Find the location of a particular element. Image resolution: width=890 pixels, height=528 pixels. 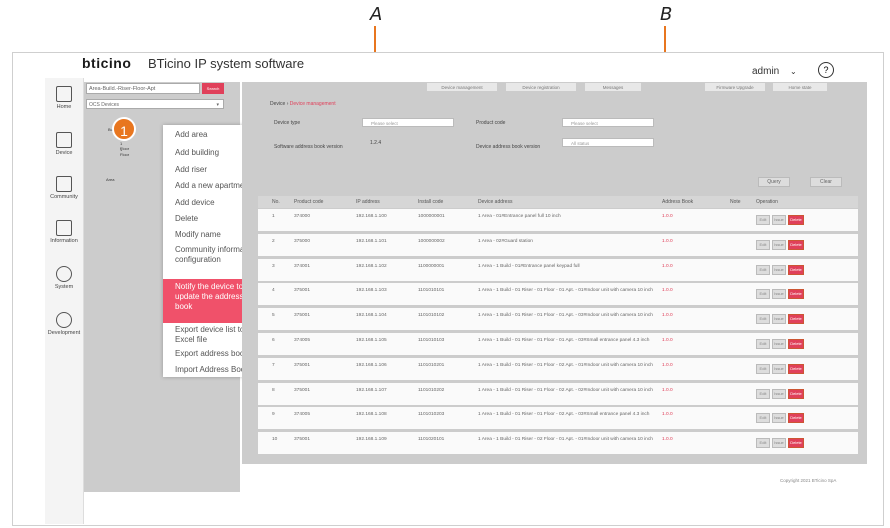

menu-add-apartment: Add a new apartment is located at coordinates (213, 186).